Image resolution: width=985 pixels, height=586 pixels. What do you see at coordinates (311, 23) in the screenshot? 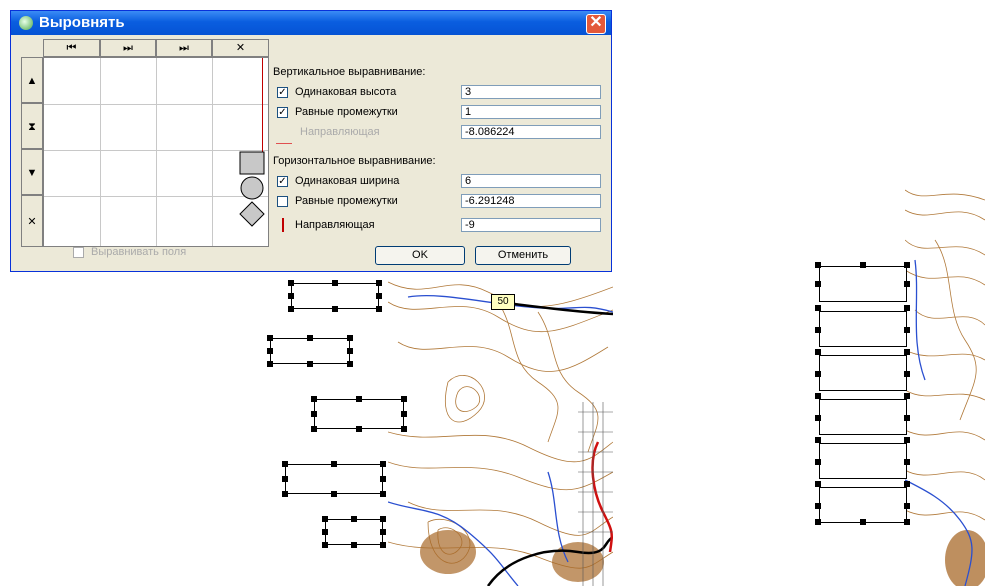
I see `dialog-titlebar: Выровнять ✕` at bounding box center [311, 23].